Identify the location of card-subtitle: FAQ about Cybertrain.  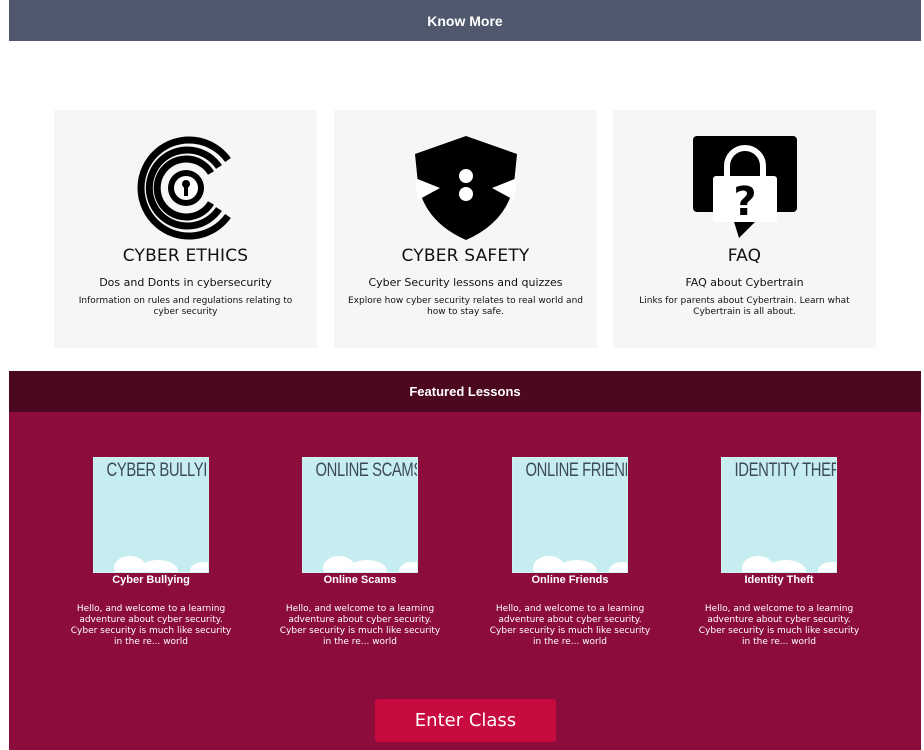
(744, 282).